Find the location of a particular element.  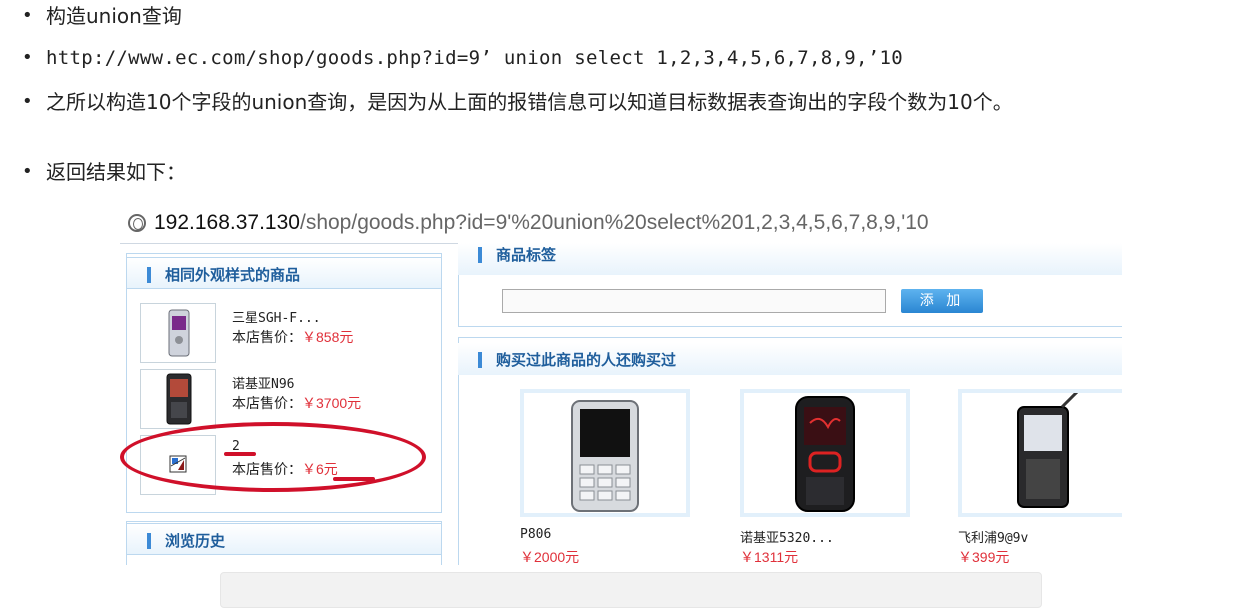

product-price: 本店售价：￥858元 is located at coordinates (292, 337).